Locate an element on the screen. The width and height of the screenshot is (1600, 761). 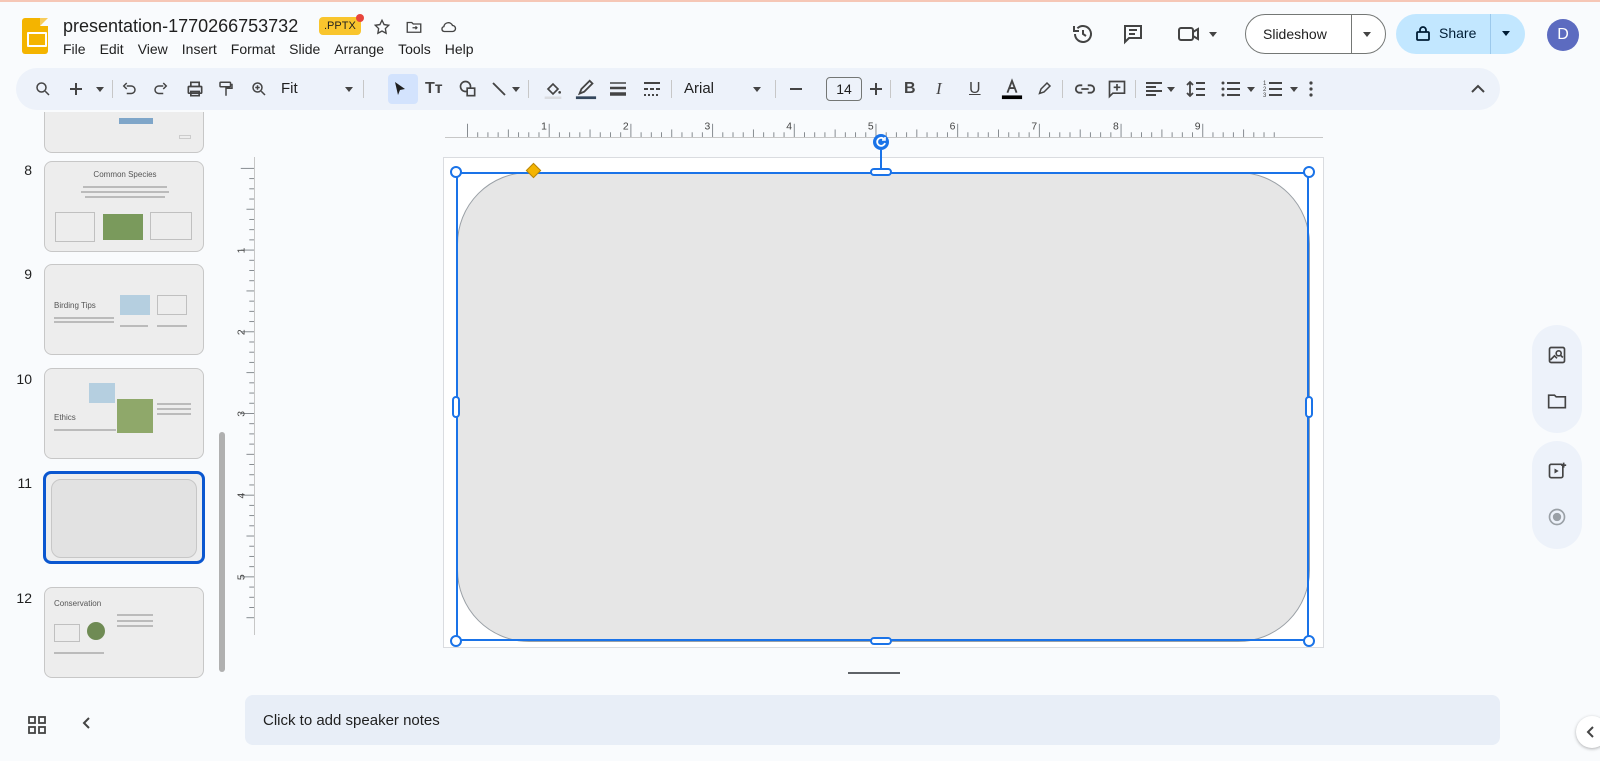
collapse-side-panel-button is located at coordinates (1588, 732).